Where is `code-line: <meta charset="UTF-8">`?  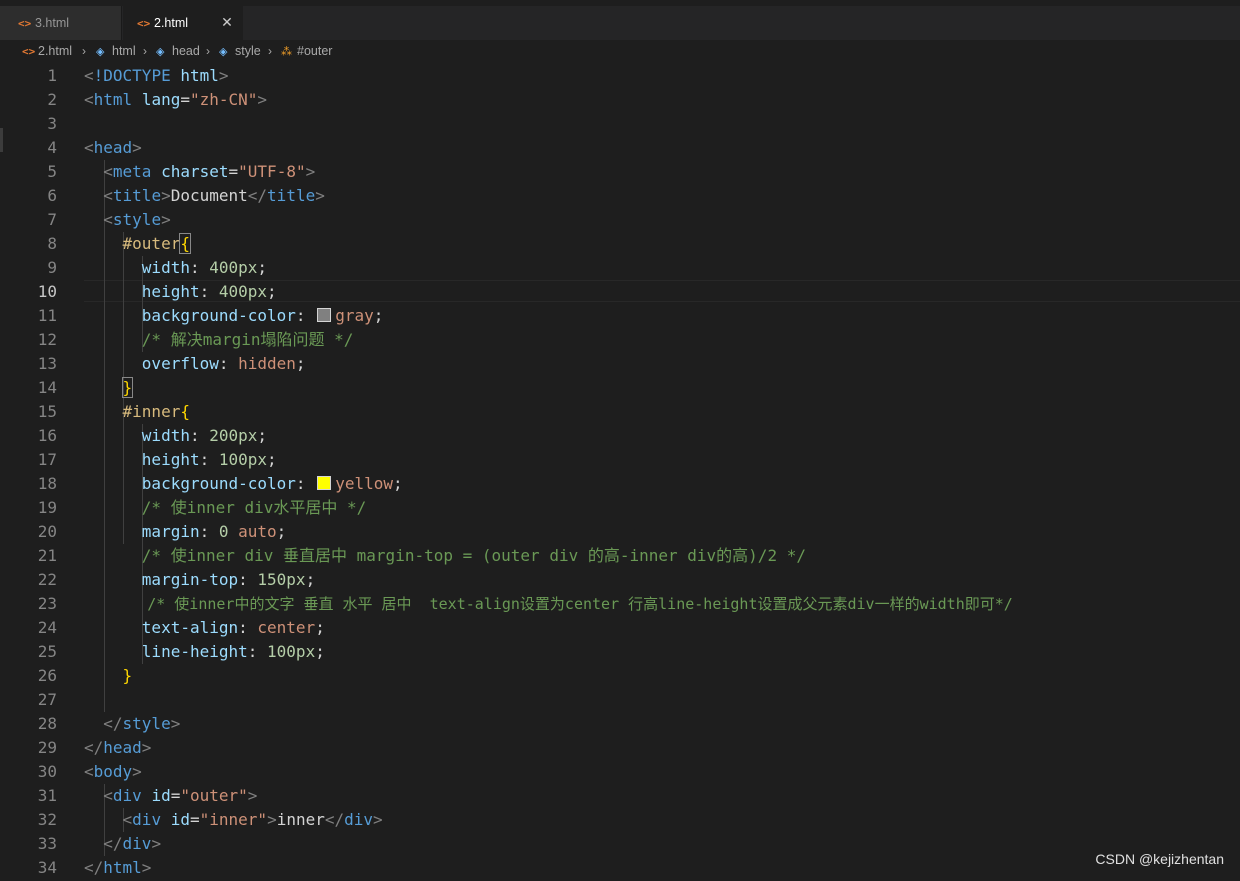 code-line: <meta charset="UTF-8"> is located at coordinates (209, 171).